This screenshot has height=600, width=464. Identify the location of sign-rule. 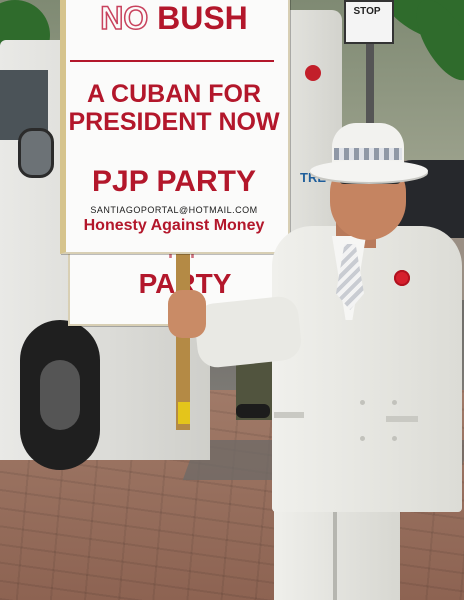
(172, 61).